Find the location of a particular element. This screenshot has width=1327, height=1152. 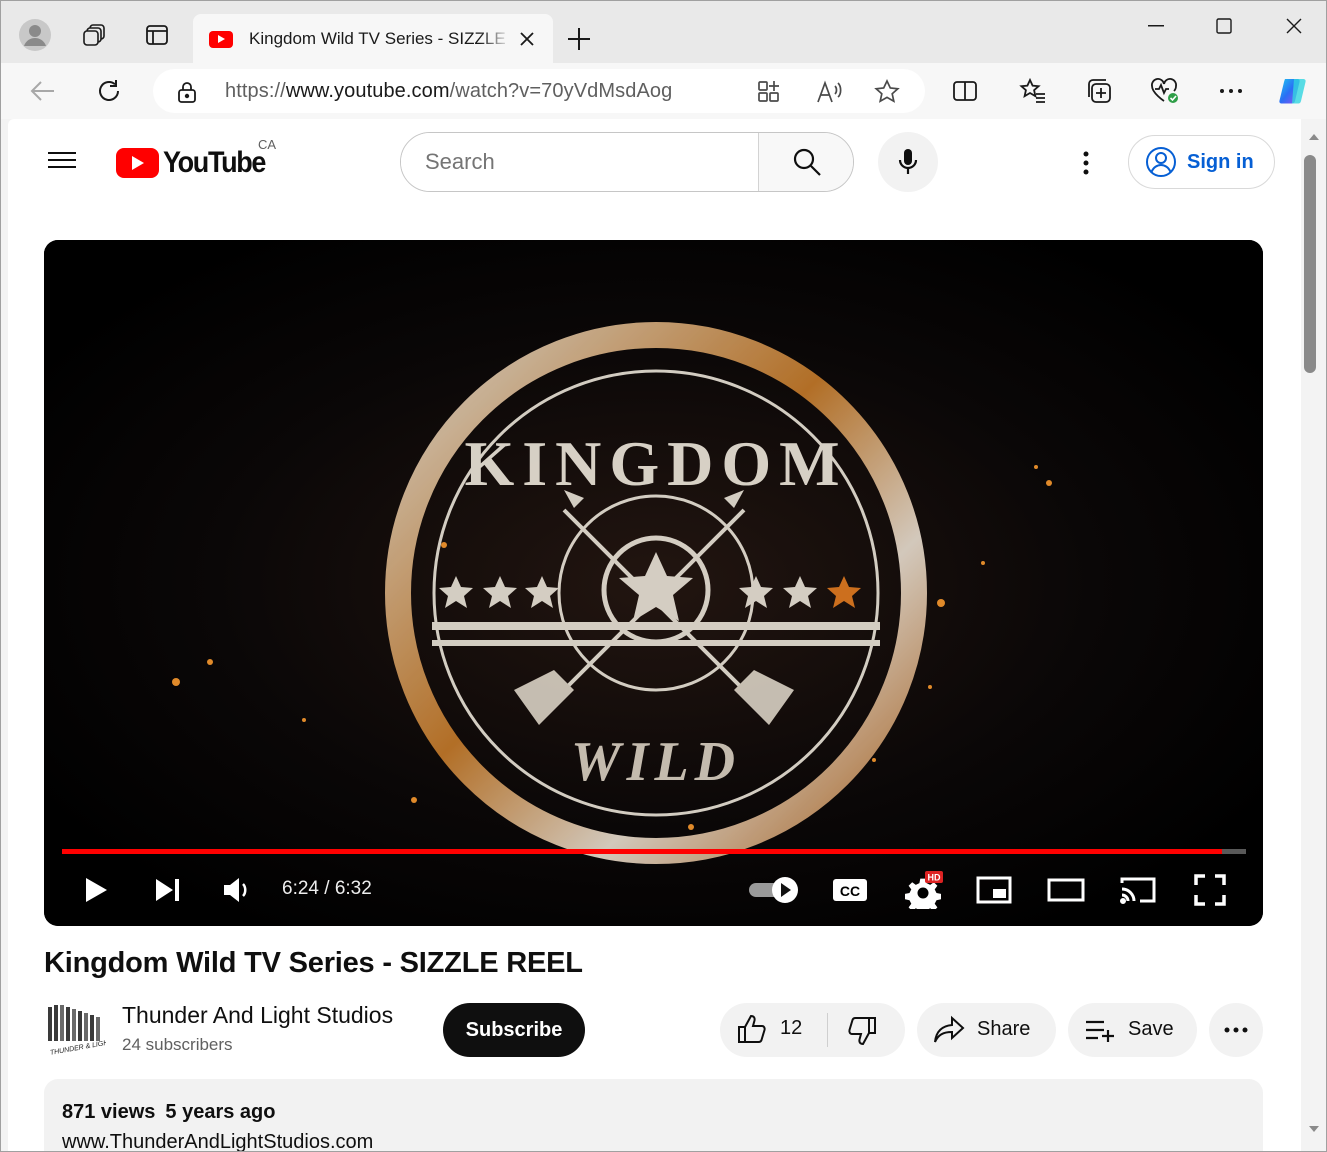

view-meta: 871 views 5 years ago is located at coordinates (174, 1112).